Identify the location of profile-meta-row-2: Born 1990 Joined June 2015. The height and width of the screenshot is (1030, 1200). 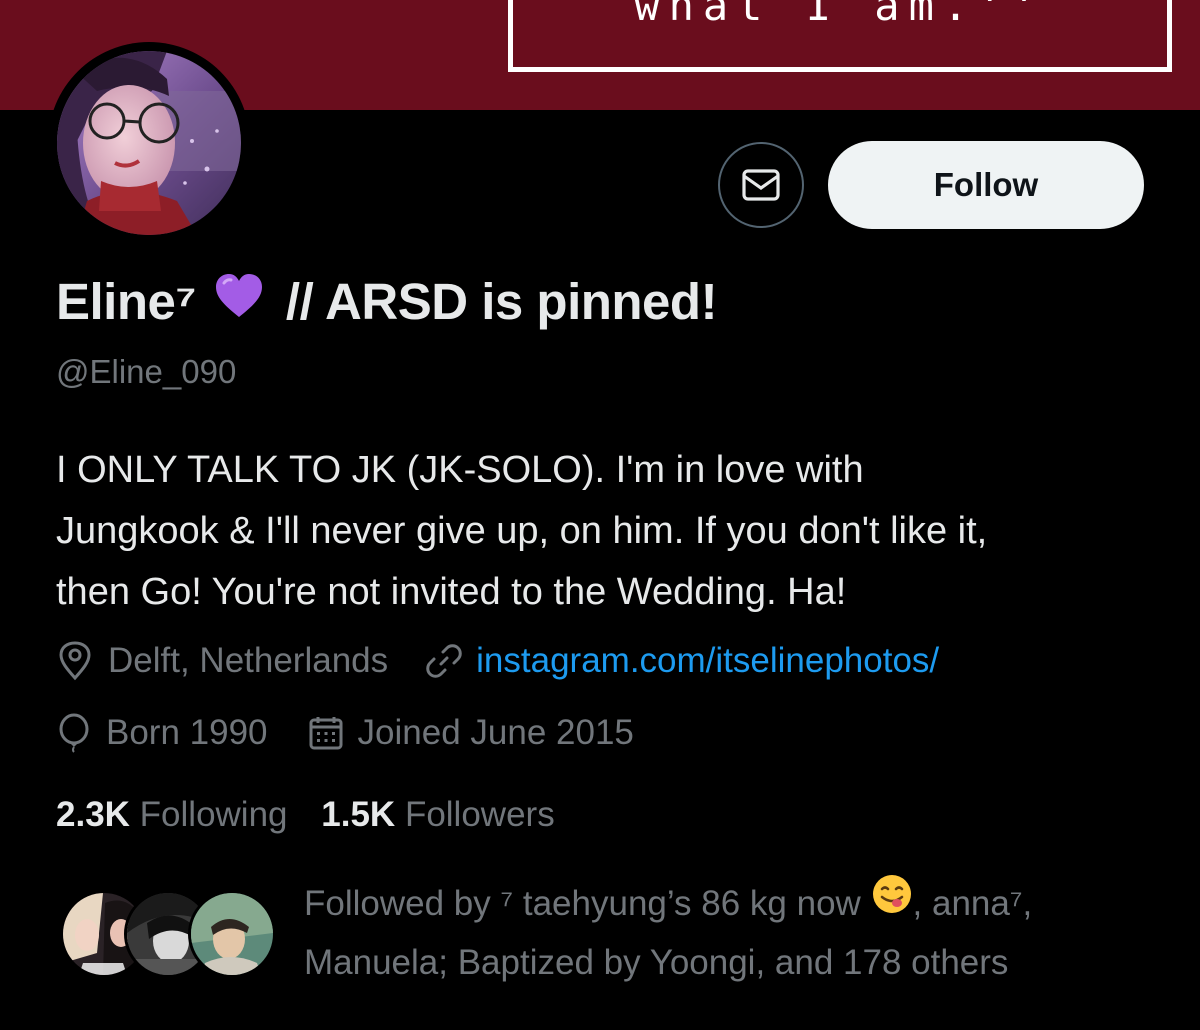
(345, 733).